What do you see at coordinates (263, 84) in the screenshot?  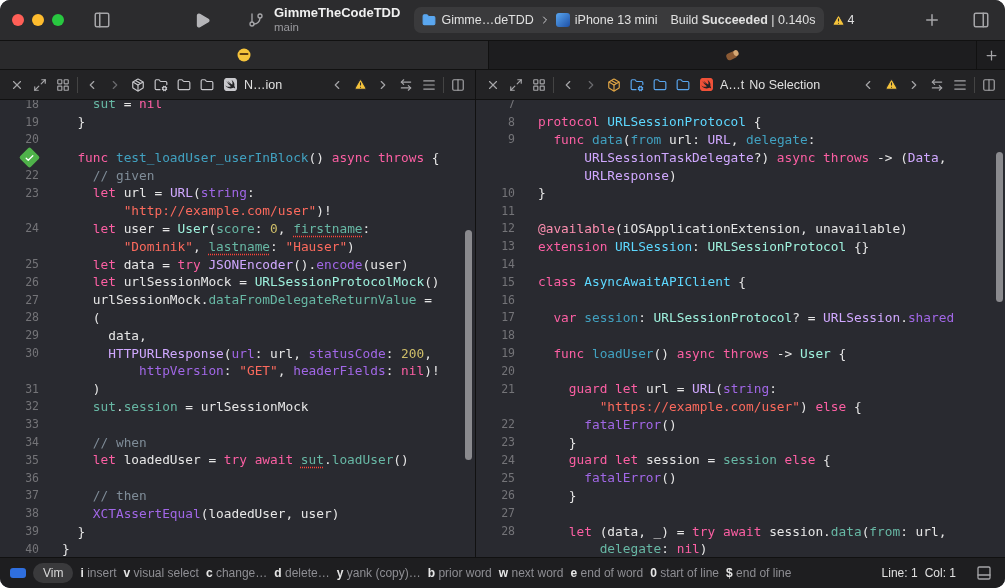 I see `breadcrumb: N…ion` at bounding box center [263, 84].